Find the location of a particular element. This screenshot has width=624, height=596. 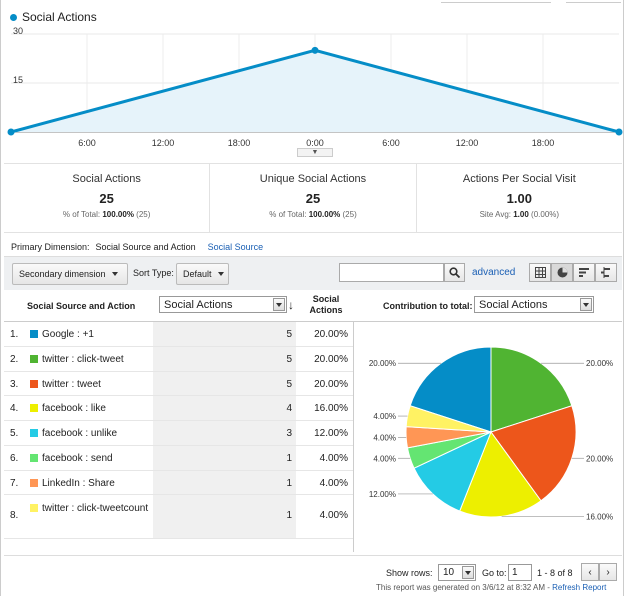

view-comparison-button is located at coordinates (606, 272).